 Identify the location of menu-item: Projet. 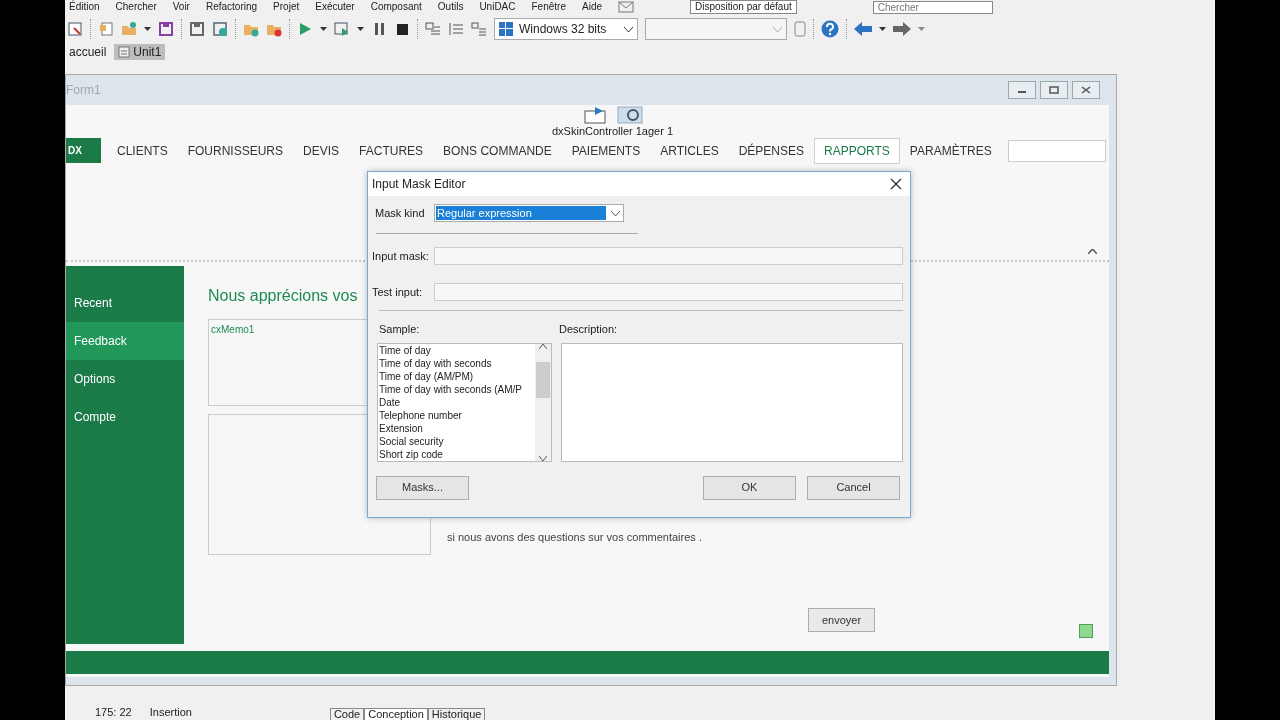
(286, 7).